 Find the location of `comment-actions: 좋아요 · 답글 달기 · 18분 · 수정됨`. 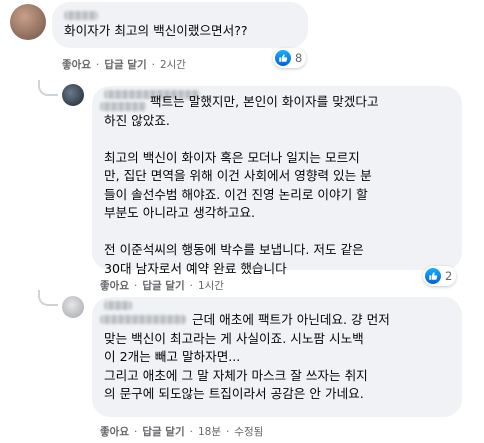

comment-actions: 좋아요 · 답글 달기 · 18분 · 수정됨 is located at coordinates (181, 431).